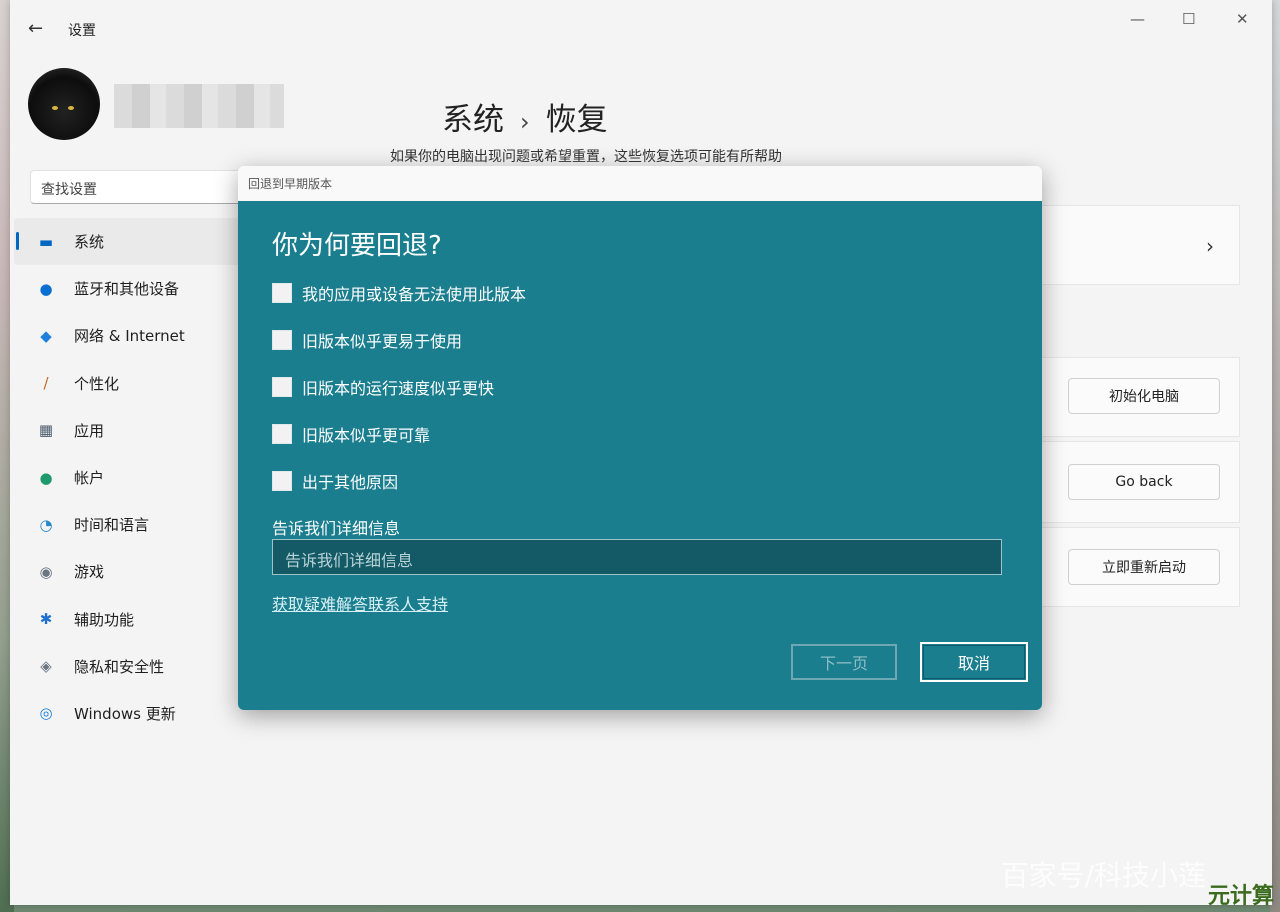 This screenshot has width=1280, height=912. Describe the element at coordinates (46, 713) in the screenshot. I see `update-icon: ◎` at that location.